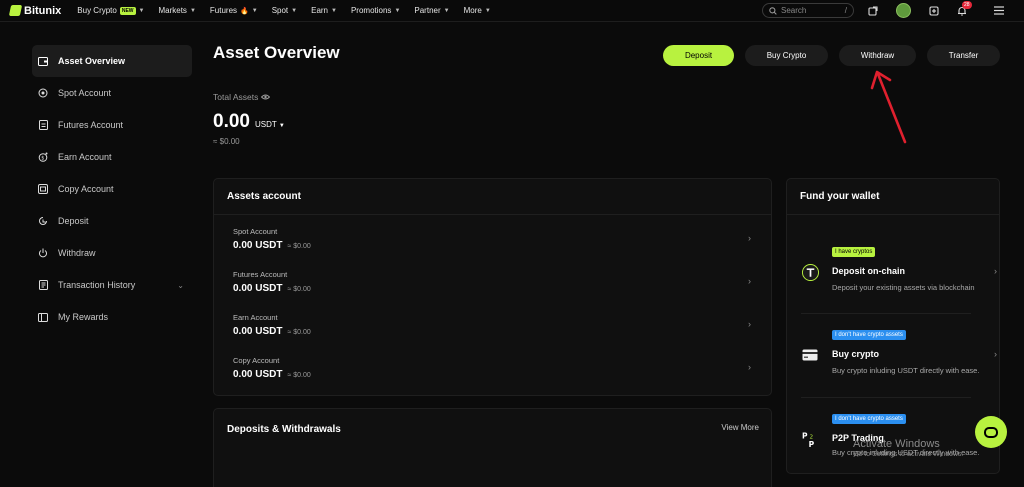 This screenshot has height=487, width=1024. What do you see at coordinates (431, 10) in the screenshot?
I see `nav-partner: Partner ▼` at bounding box center [431, 10].